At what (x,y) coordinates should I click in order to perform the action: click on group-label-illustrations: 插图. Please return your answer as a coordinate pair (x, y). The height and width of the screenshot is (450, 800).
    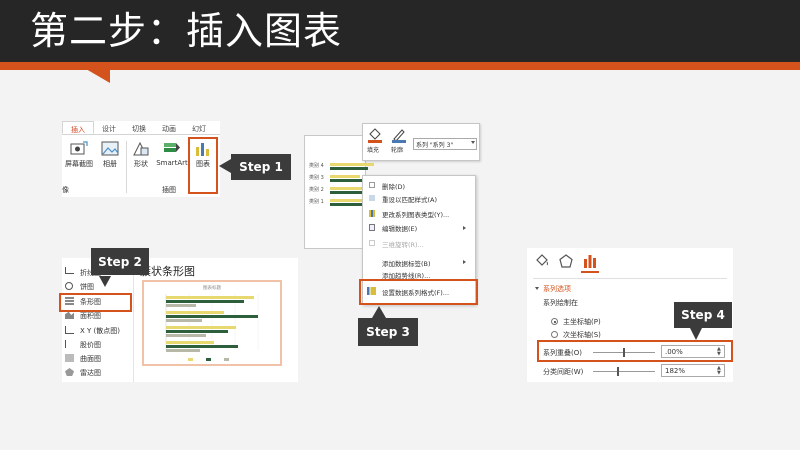
    Looking at the image, I should click on (169, 190).